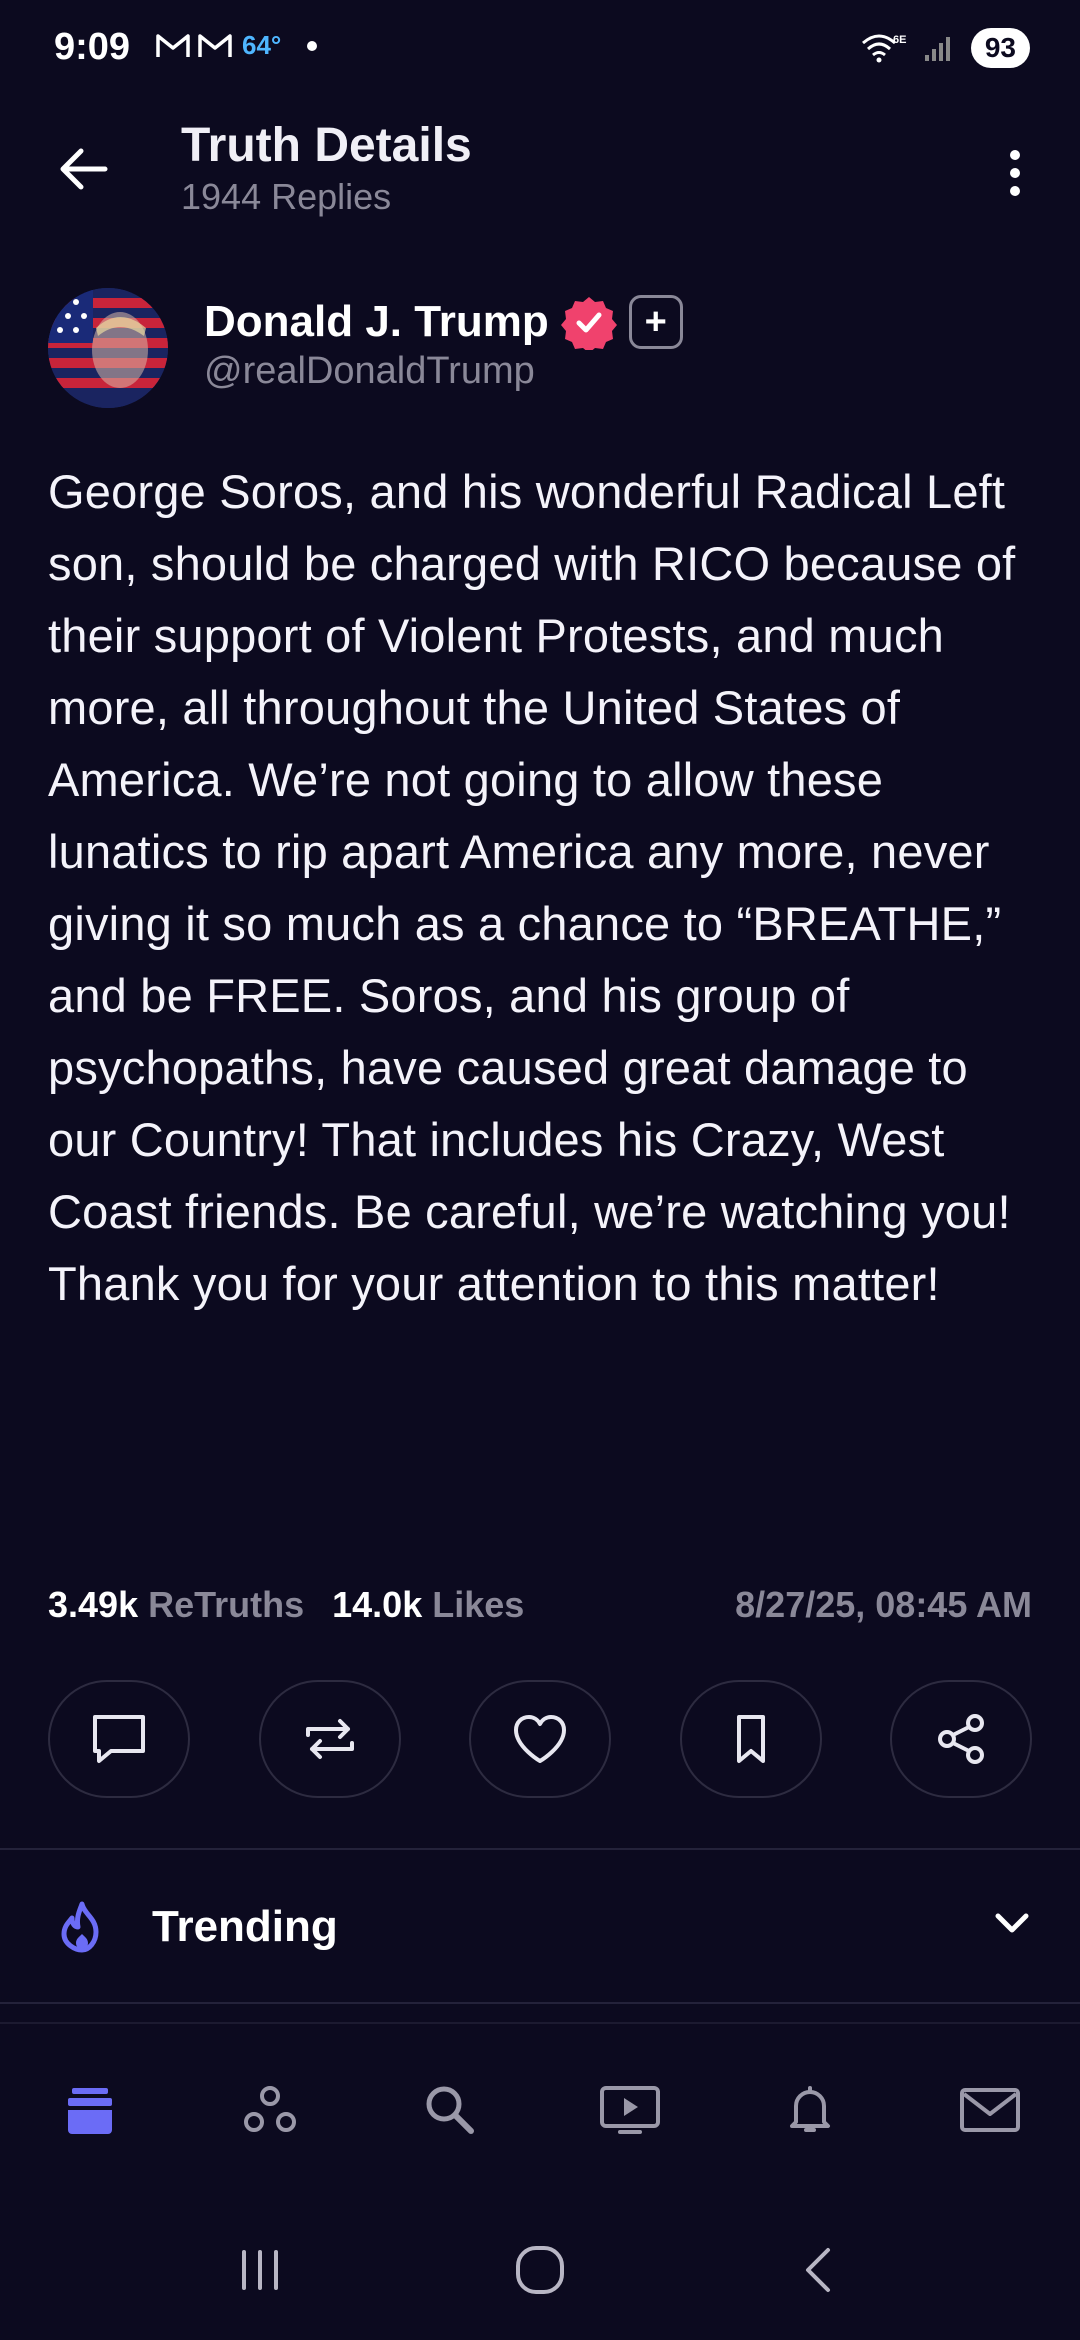 The image size is (1080, 2340). I want to click on avatar, so click(108, 348).